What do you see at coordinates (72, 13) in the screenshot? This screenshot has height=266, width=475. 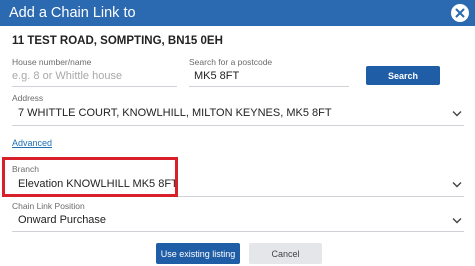 I see `dialog-title: Add a Chain Link to` at bounding box center [72, 13].